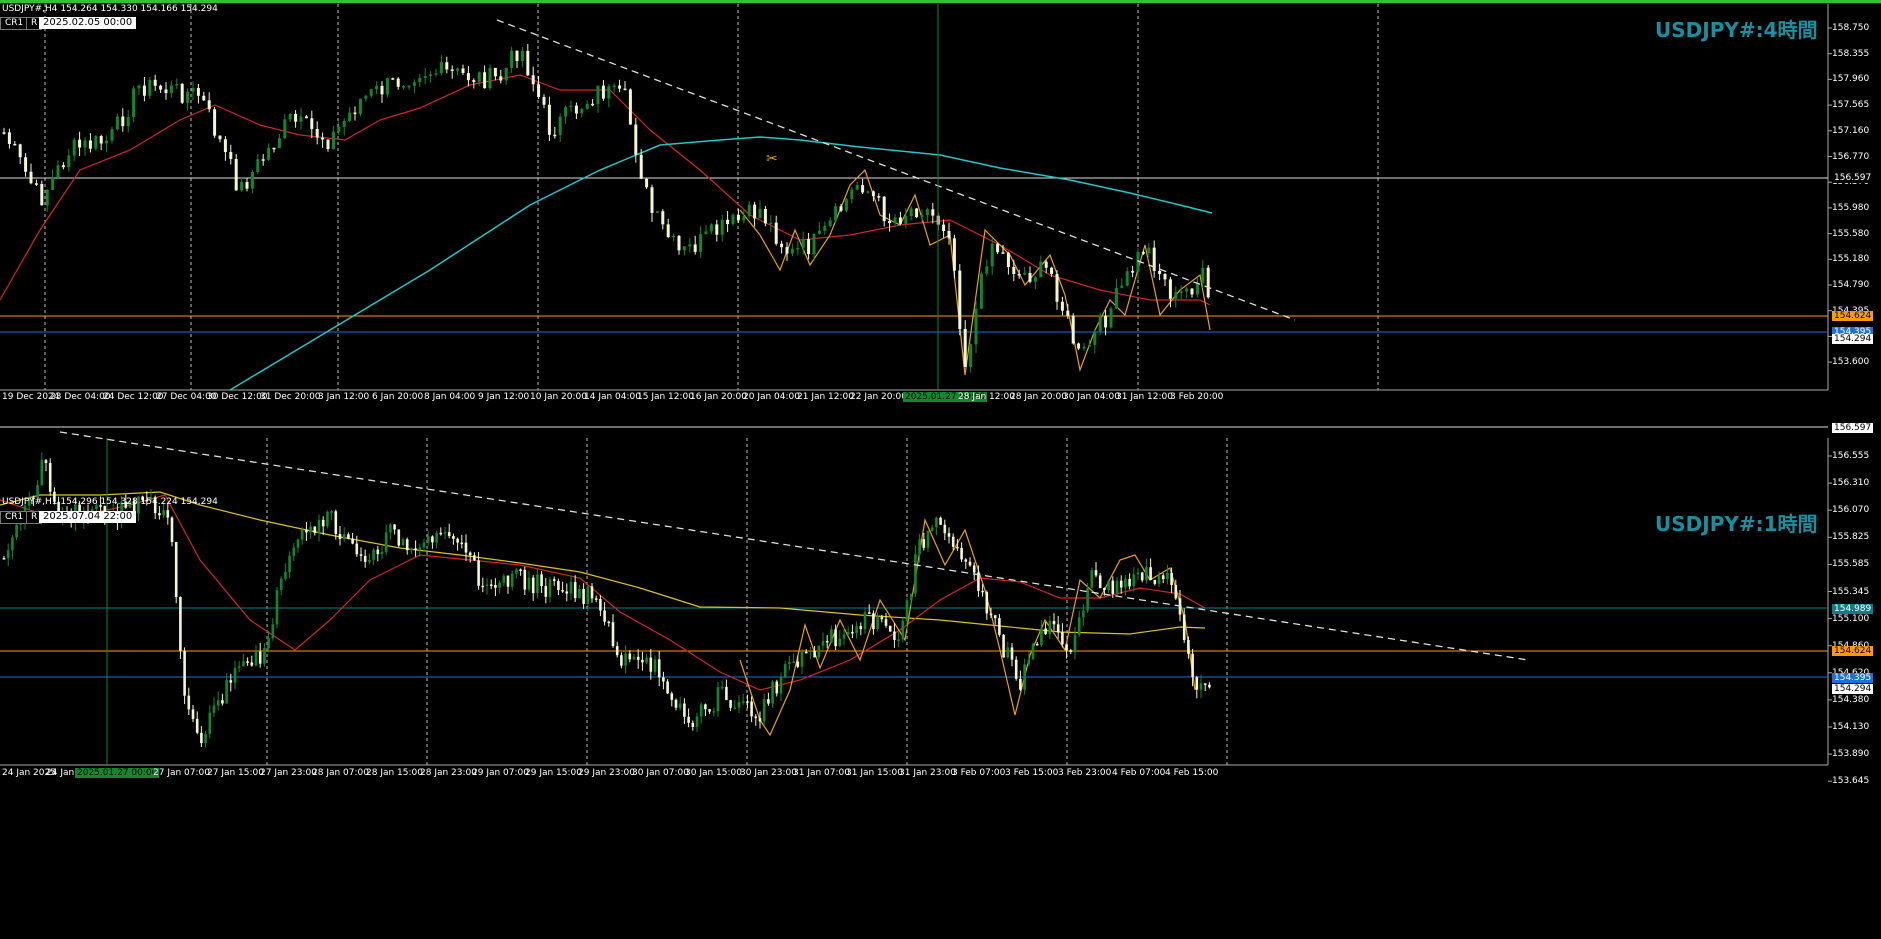 The height and width of the screenshot is (939, 1881). Describe the element at coordinates (1736, 524) in the screenshot. I see `chart2-title: USDJPY#:1時間` at that location.